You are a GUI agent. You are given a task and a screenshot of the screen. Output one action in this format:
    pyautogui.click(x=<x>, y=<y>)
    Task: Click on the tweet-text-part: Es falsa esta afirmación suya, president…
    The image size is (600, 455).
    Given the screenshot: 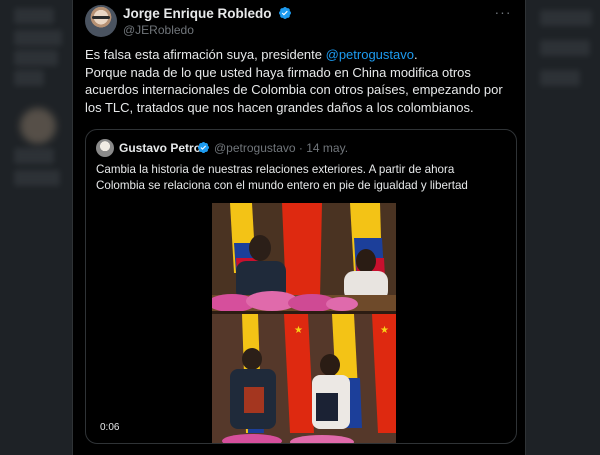 What is the action you would take?
    pyautogui.click(x=205, y=54)
    